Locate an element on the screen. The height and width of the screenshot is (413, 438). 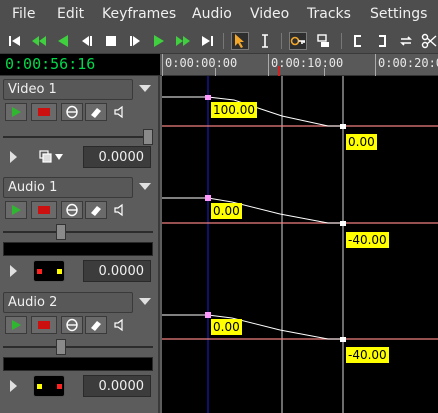
keyframe-curve is located at coordinates (252, 210).